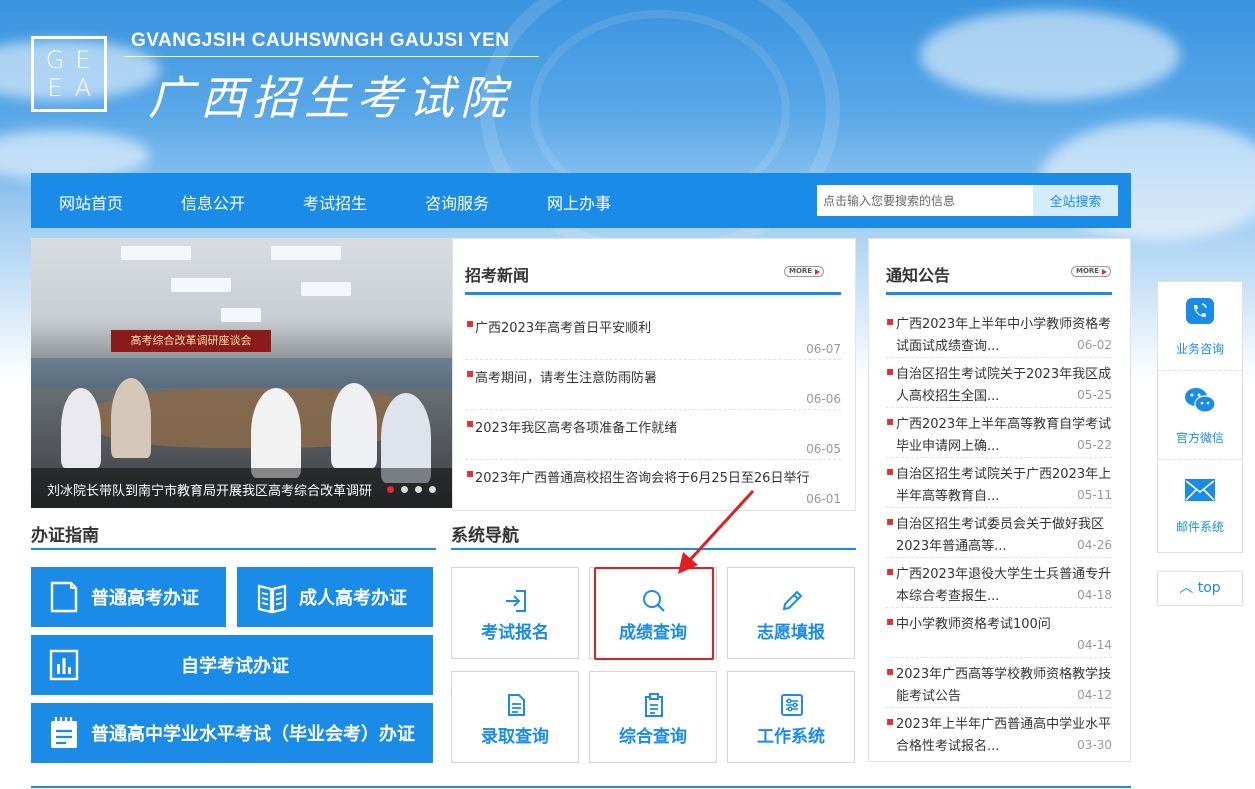 This screenshot has height=789, width=1255. Describe the element at coordinates (516, 601) in the screenshot. I see `login-icon` at that location.